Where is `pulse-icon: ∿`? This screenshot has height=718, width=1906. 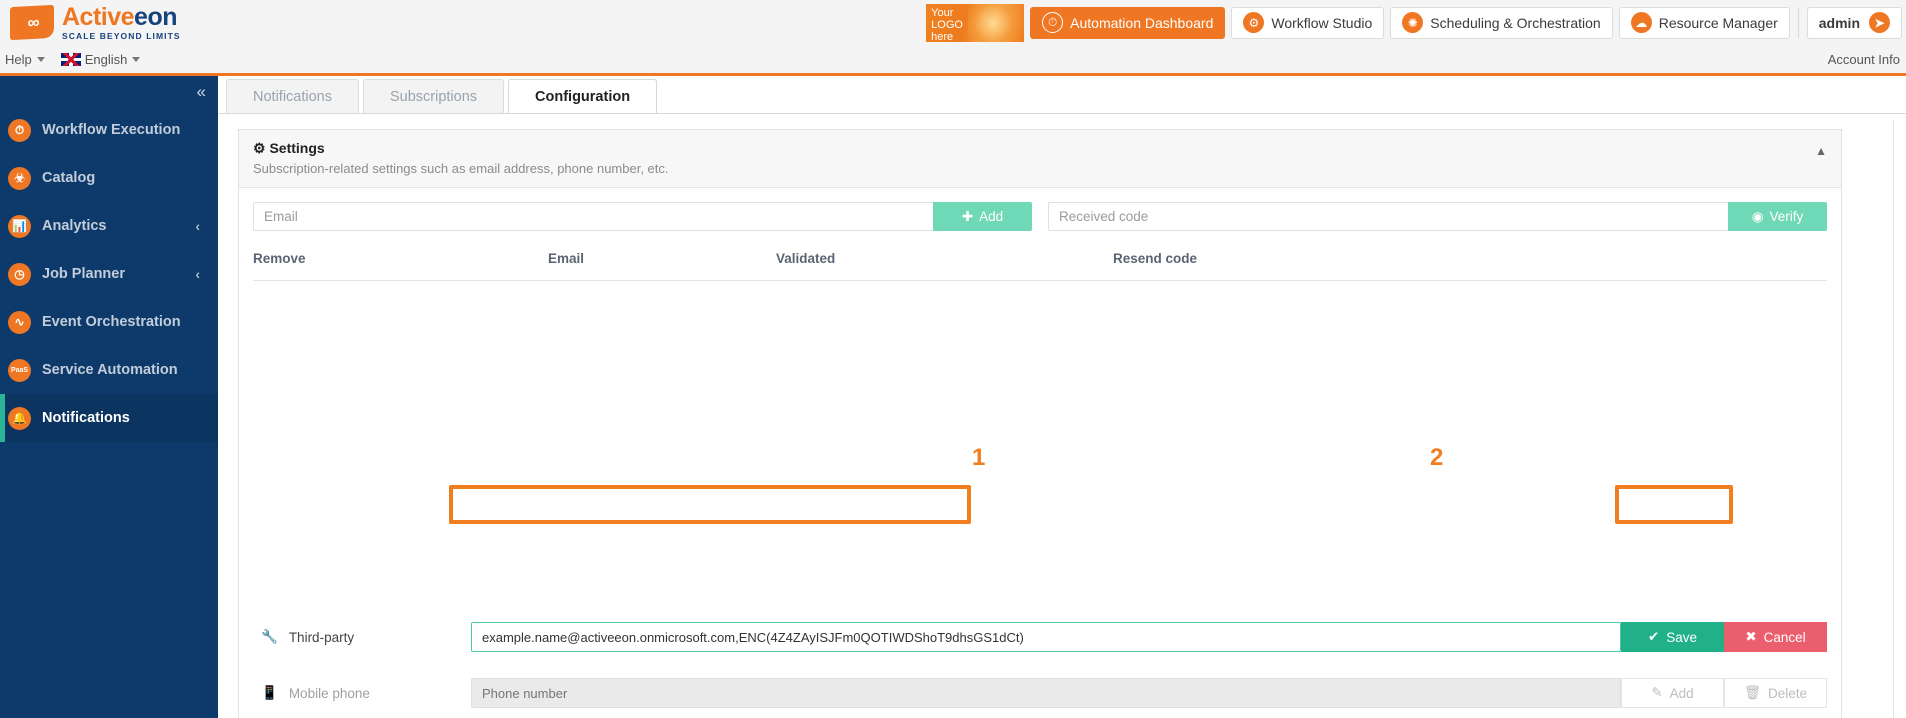 pulse-icon: ∿ is located at coordinates (19, 322).